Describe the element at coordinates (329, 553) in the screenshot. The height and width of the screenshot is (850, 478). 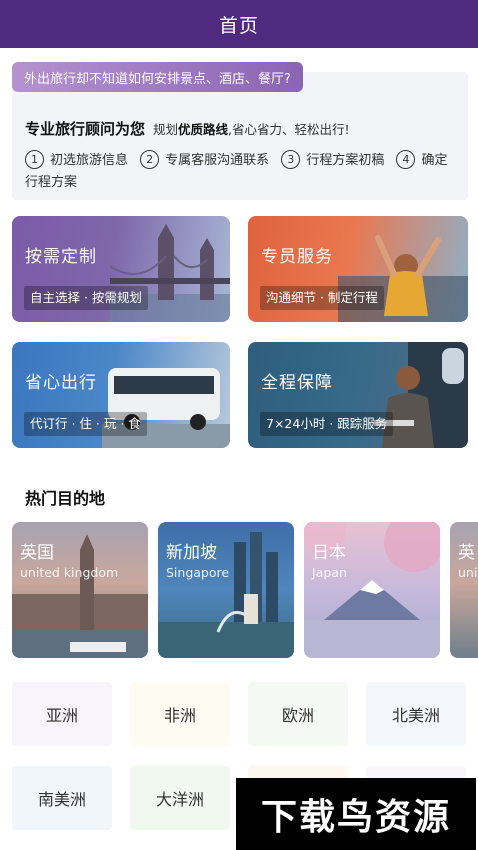
I see `destination-name: 日本` at that location.